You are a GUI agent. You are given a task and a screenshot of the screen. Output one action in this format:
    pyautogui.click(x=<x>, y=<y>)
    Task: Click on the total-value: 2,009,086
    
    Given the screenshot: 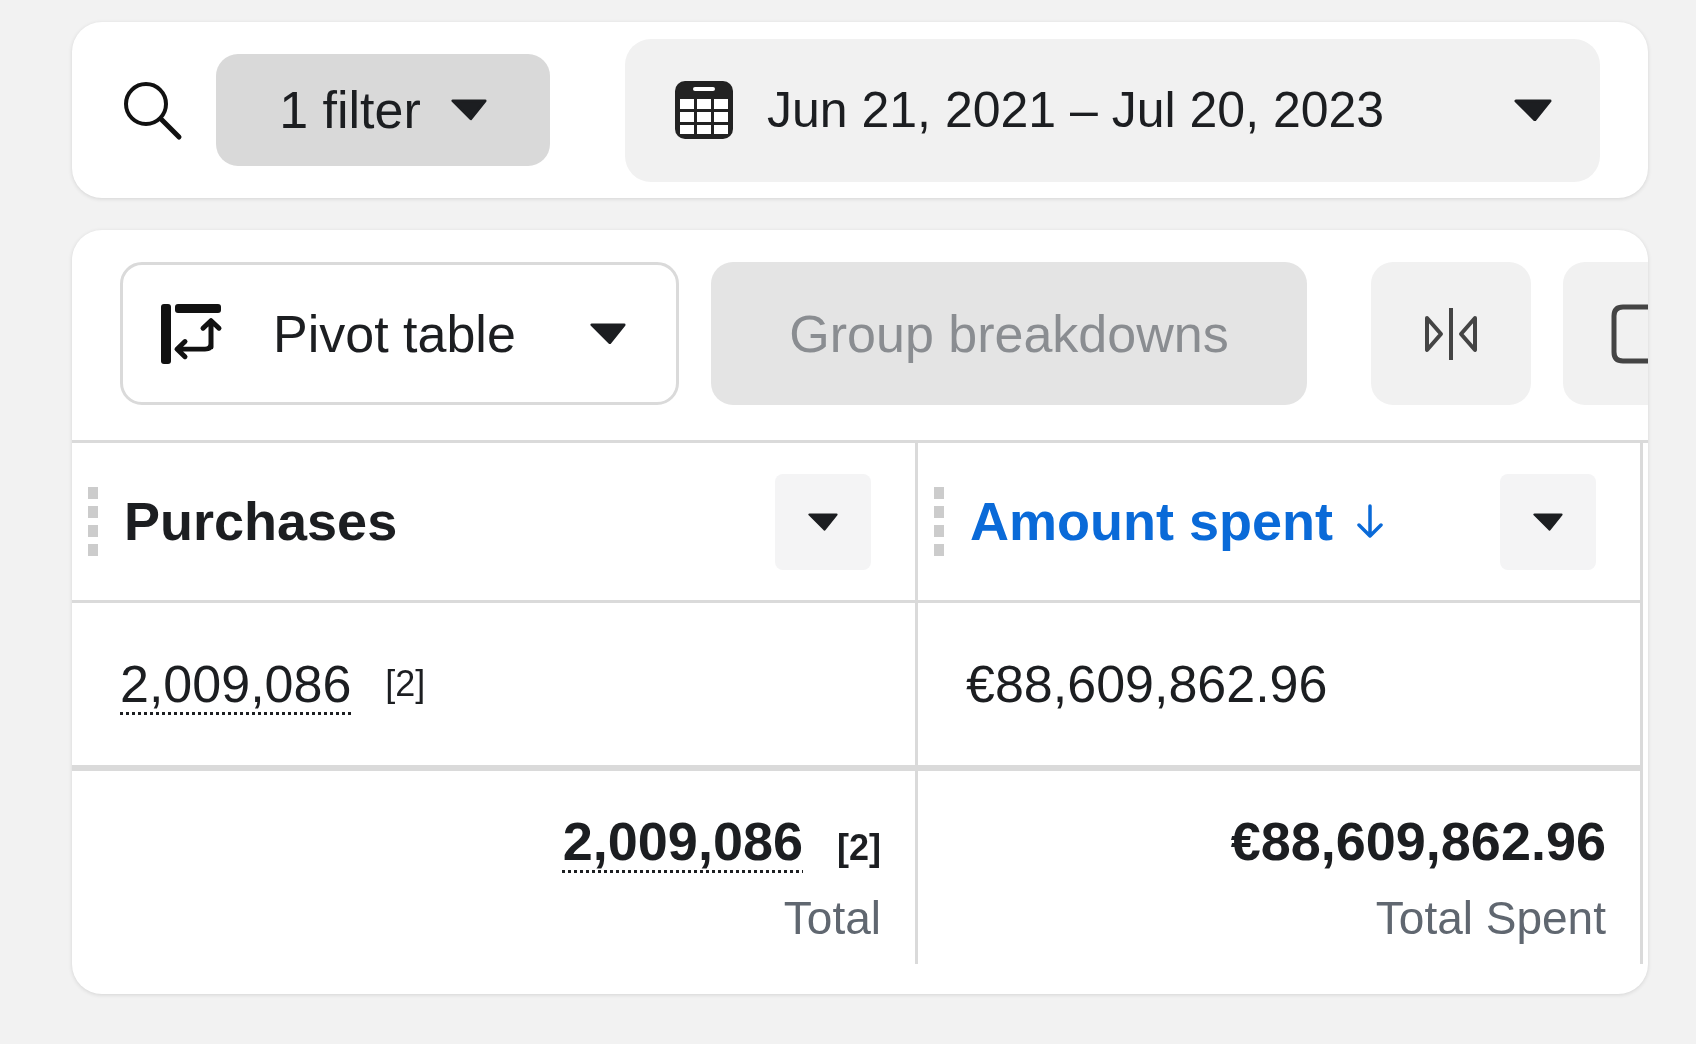 What is the action you would take?
    pyautogui.click(x=682, y=841)
    